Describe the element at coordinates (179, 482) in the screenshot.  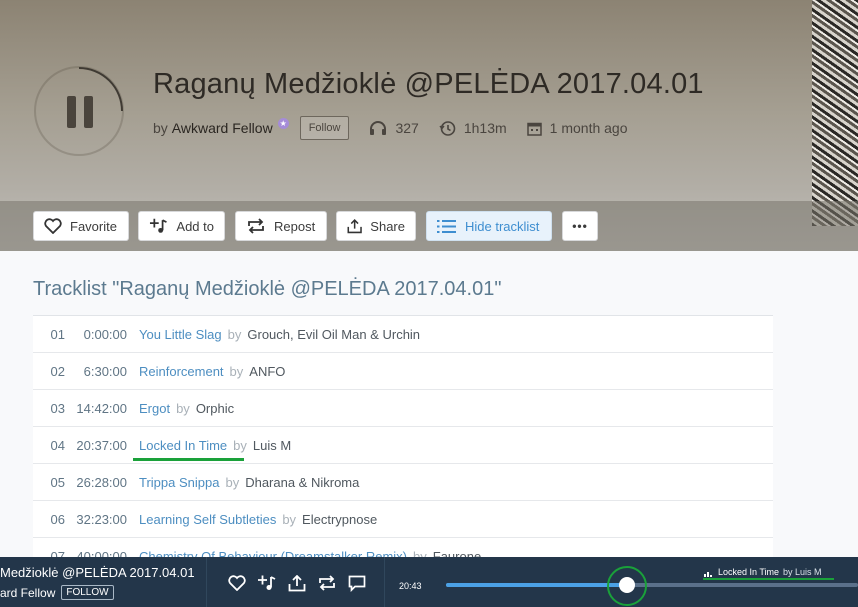
I see `track-name-link: Trippa Snippa` at that location.